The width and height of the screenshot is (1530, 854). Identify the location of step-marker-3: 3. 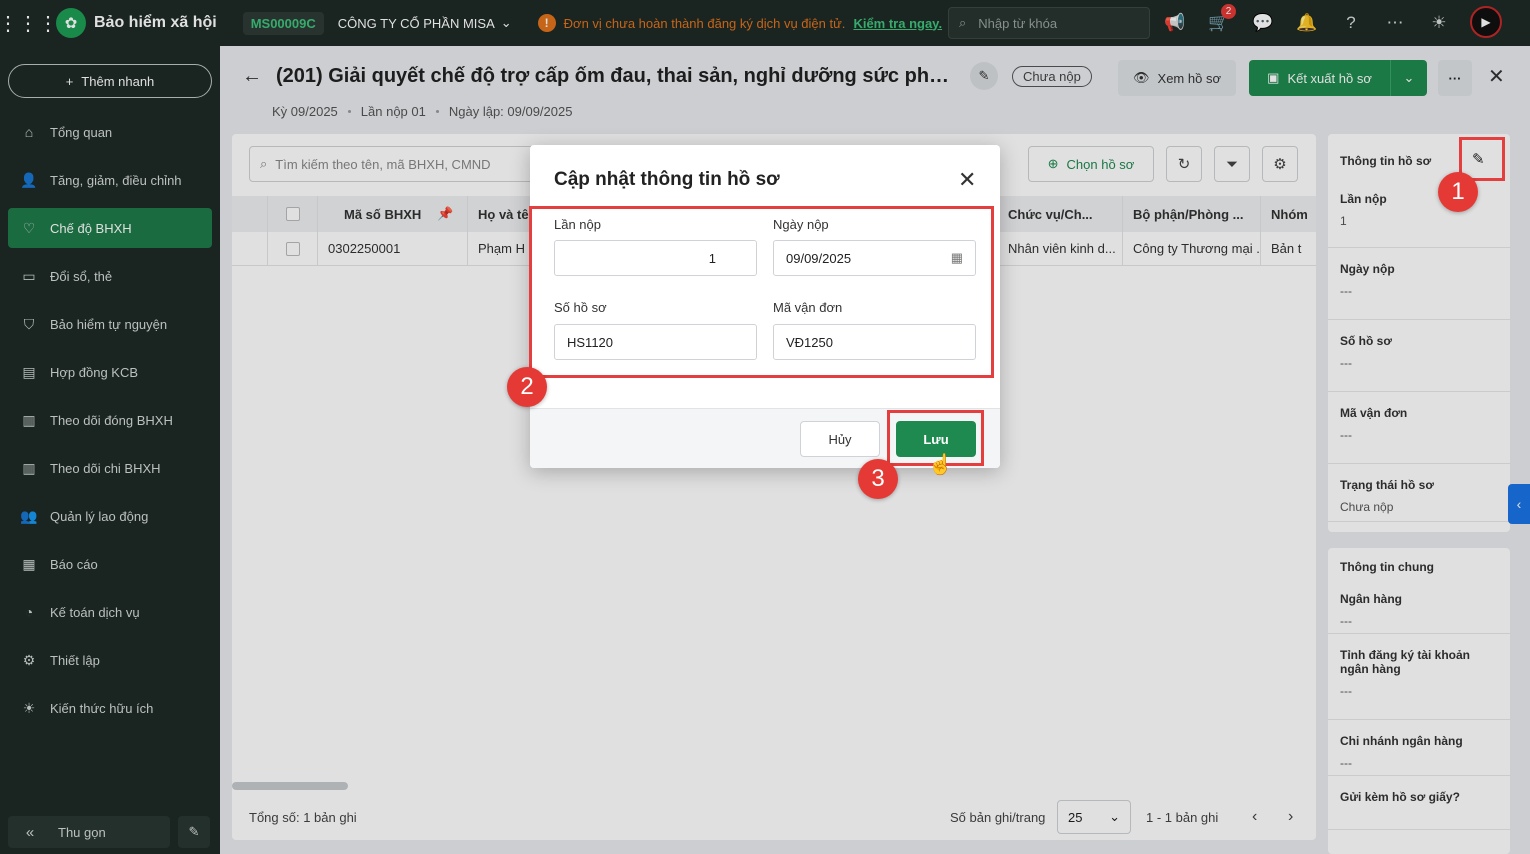
(878, 479).